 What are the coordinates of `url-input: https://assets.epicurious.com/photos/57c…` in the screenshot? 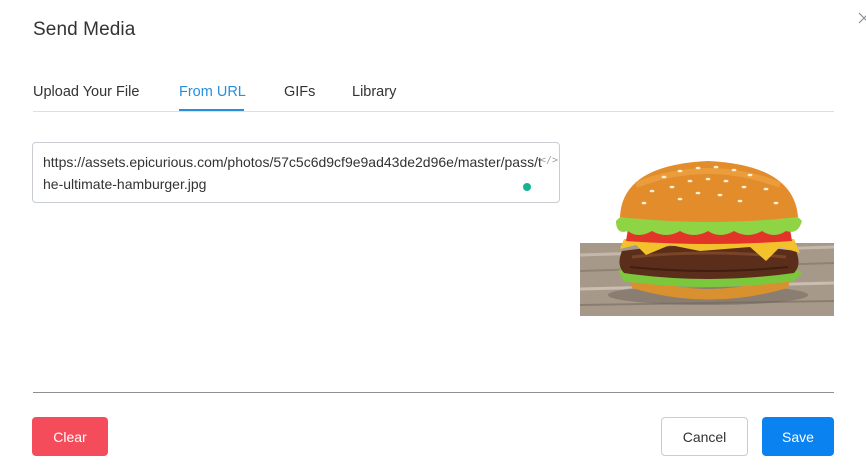 It's located at (296, 172).